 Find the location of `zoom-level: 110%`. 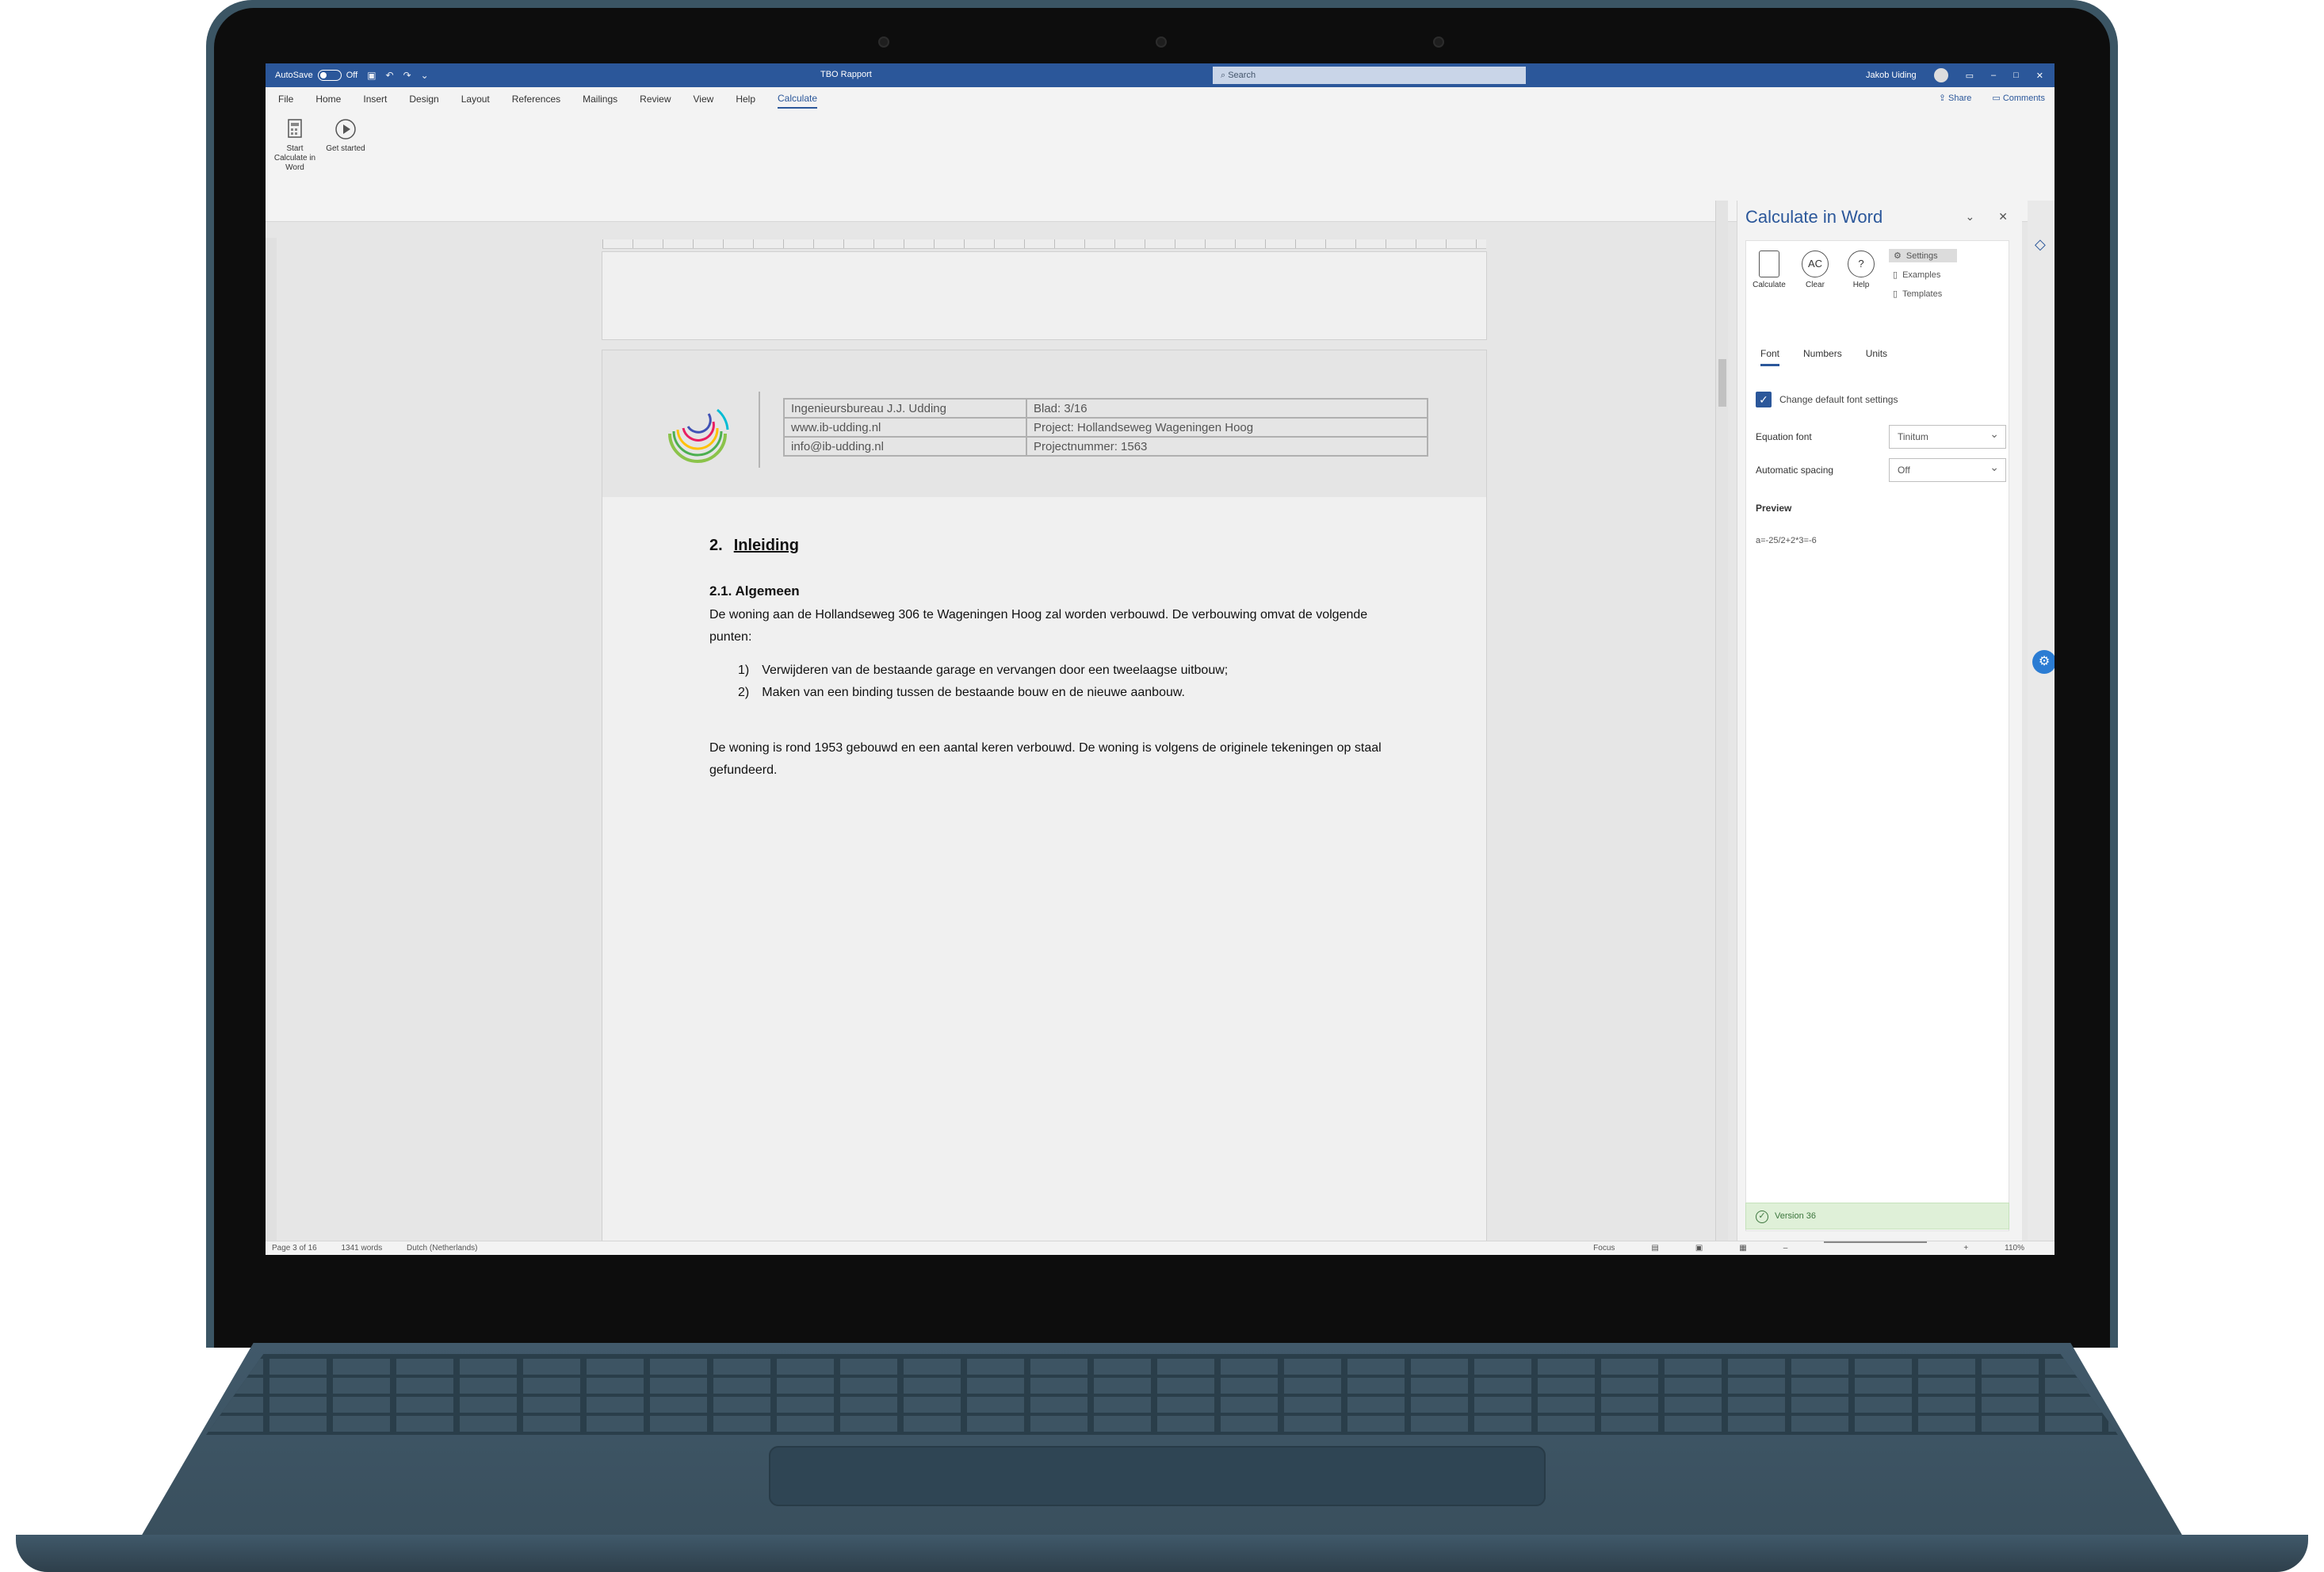

zoom-level: 110% is located at coordinates (2014, 1248).